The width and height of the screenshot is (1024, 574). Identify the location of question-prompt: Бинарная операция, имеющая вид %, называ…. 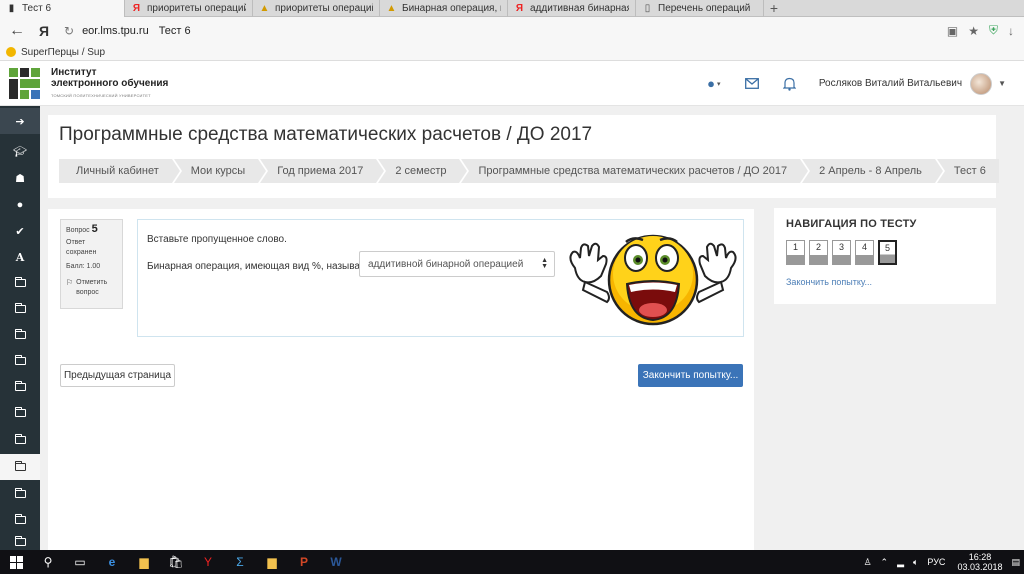
(264, 266).